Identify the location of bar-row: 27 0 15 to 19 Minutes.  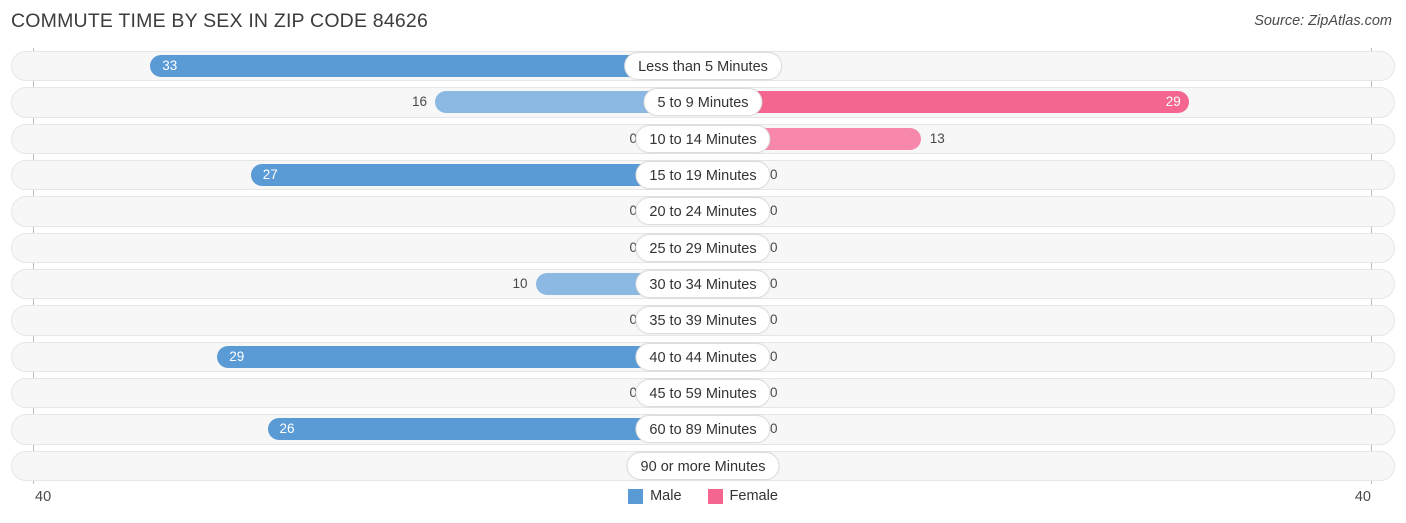
(703, 175).